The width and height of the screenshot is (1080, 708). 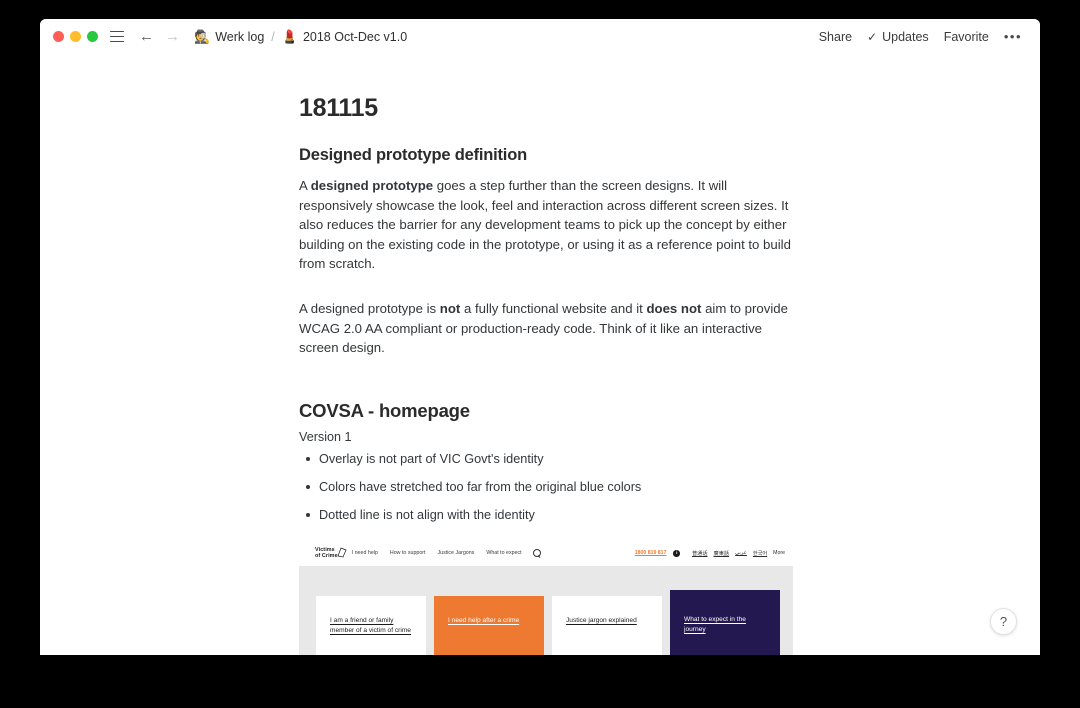 I want to click on hamburger-menu-icon, so click(x=117, y=36).